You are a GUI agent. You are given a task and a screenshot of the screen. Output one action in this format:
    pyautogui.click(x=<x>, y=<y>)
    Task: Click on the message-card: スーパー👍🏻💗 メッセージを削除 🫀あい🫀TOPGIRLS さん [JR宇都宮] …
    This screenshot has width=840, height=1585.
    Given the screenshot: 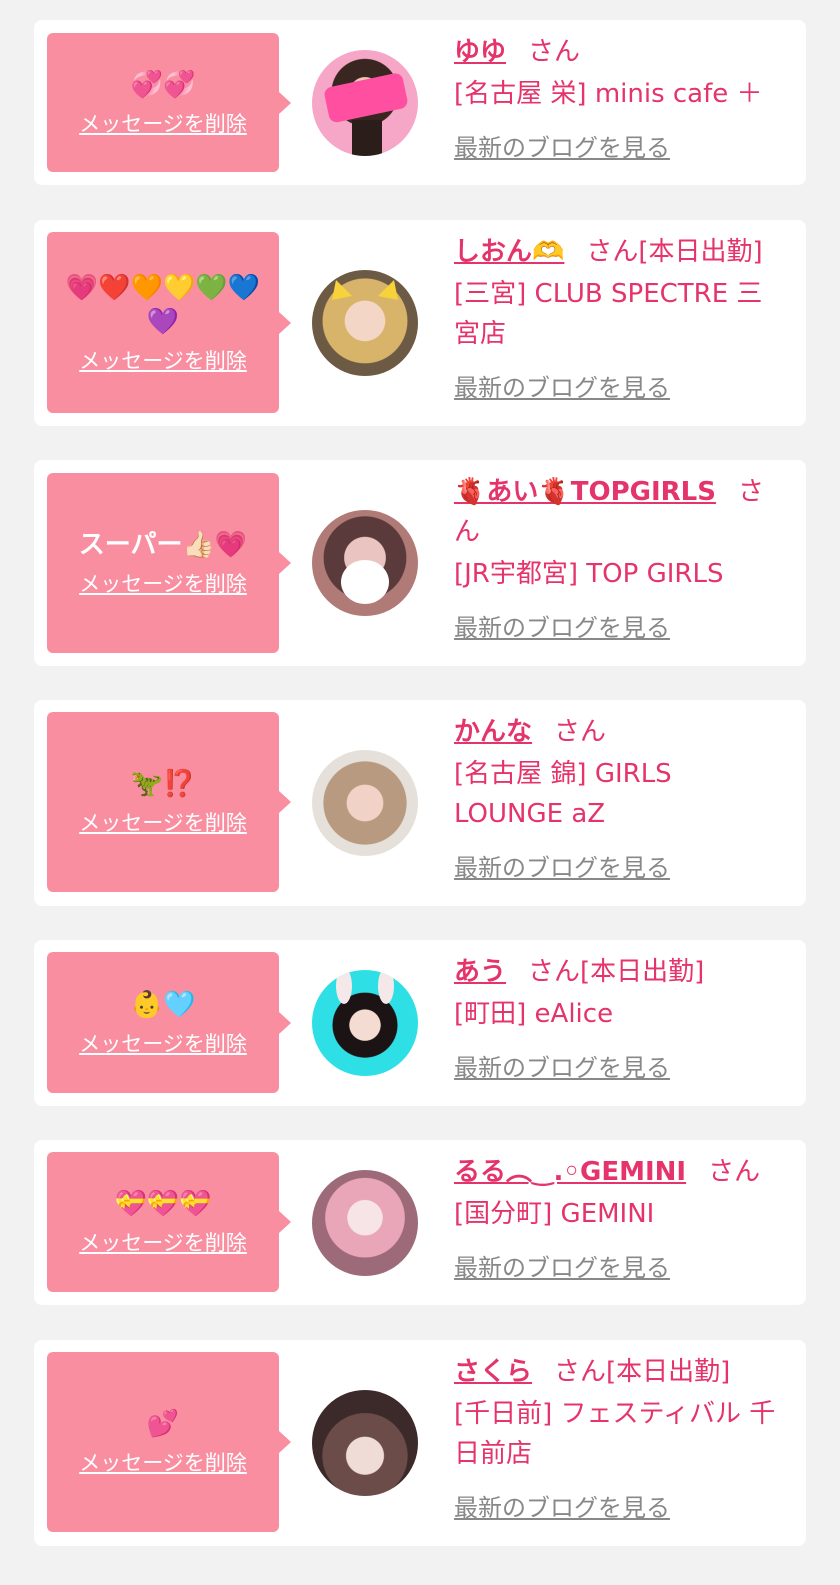 What is the action you would take?
    pyautogui.click(x=420, y=563)
    